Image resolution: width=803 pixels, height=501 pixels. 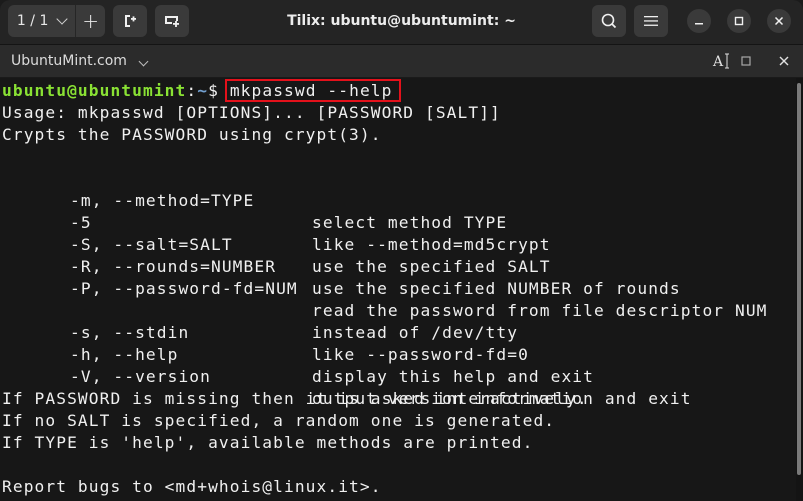 I want to click on close-terminal-button, so click(x=784, y=61).